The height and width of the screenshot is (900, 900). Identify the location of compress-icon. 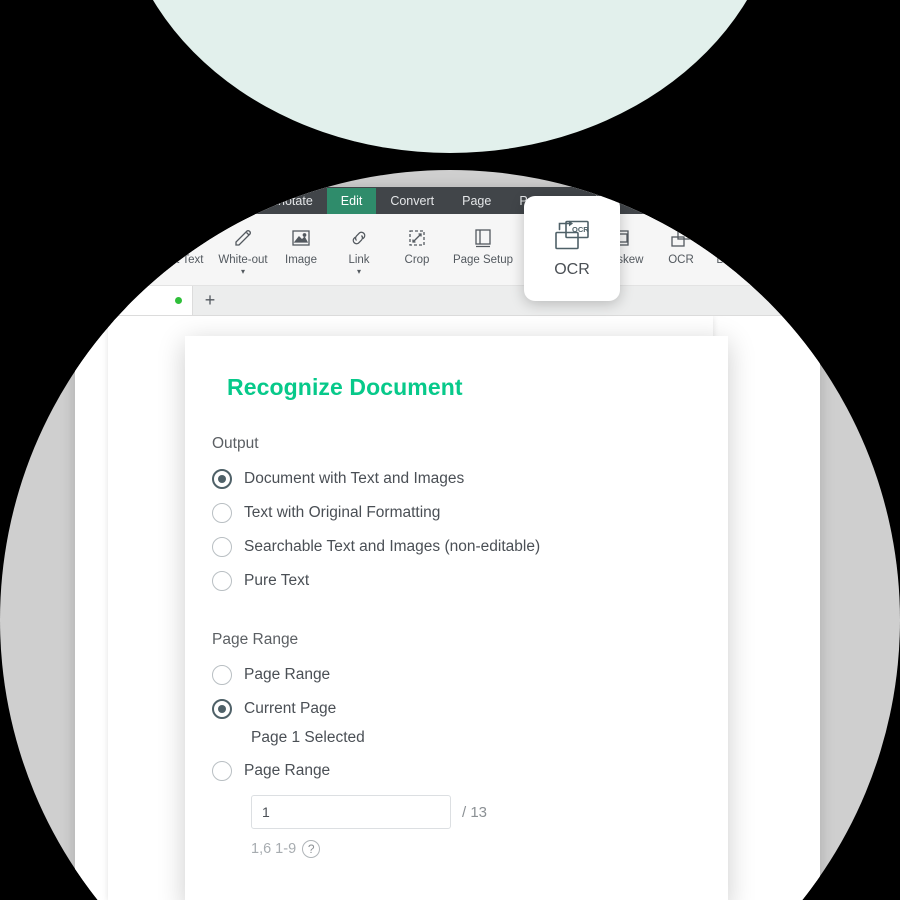
(887, 238).